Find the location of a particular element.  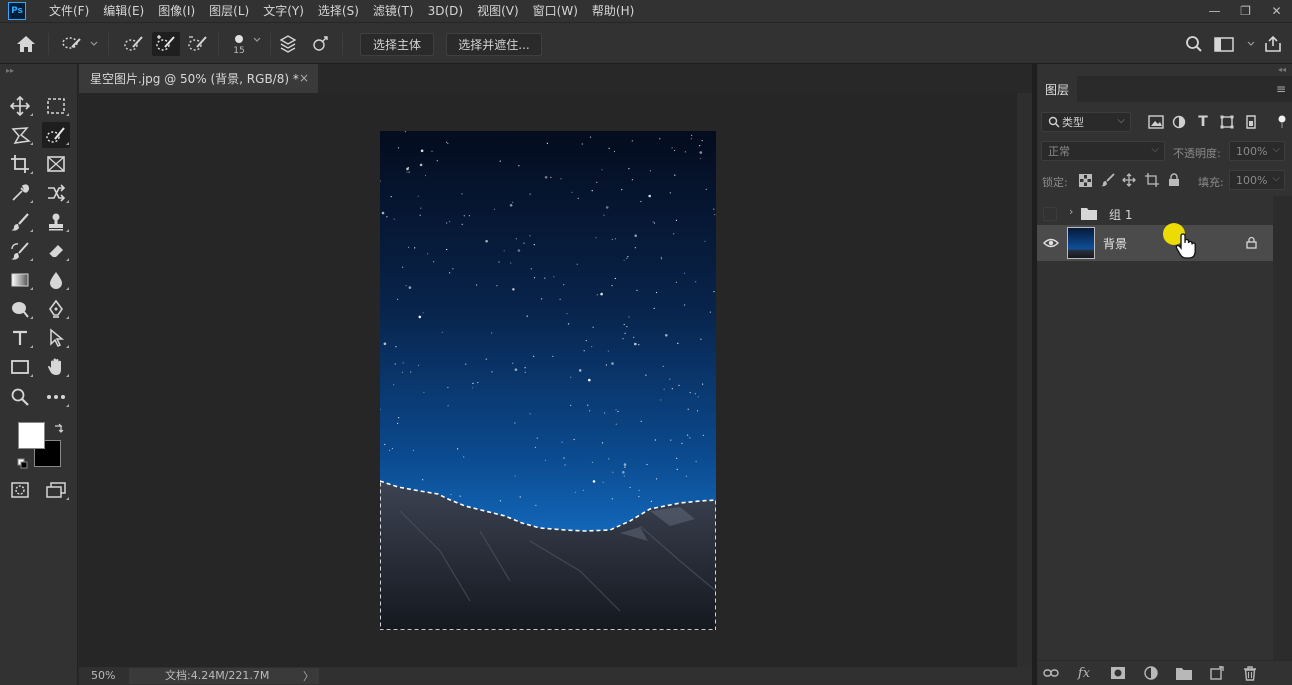

filter-type-button: T is located at coordinates (1203, 122).